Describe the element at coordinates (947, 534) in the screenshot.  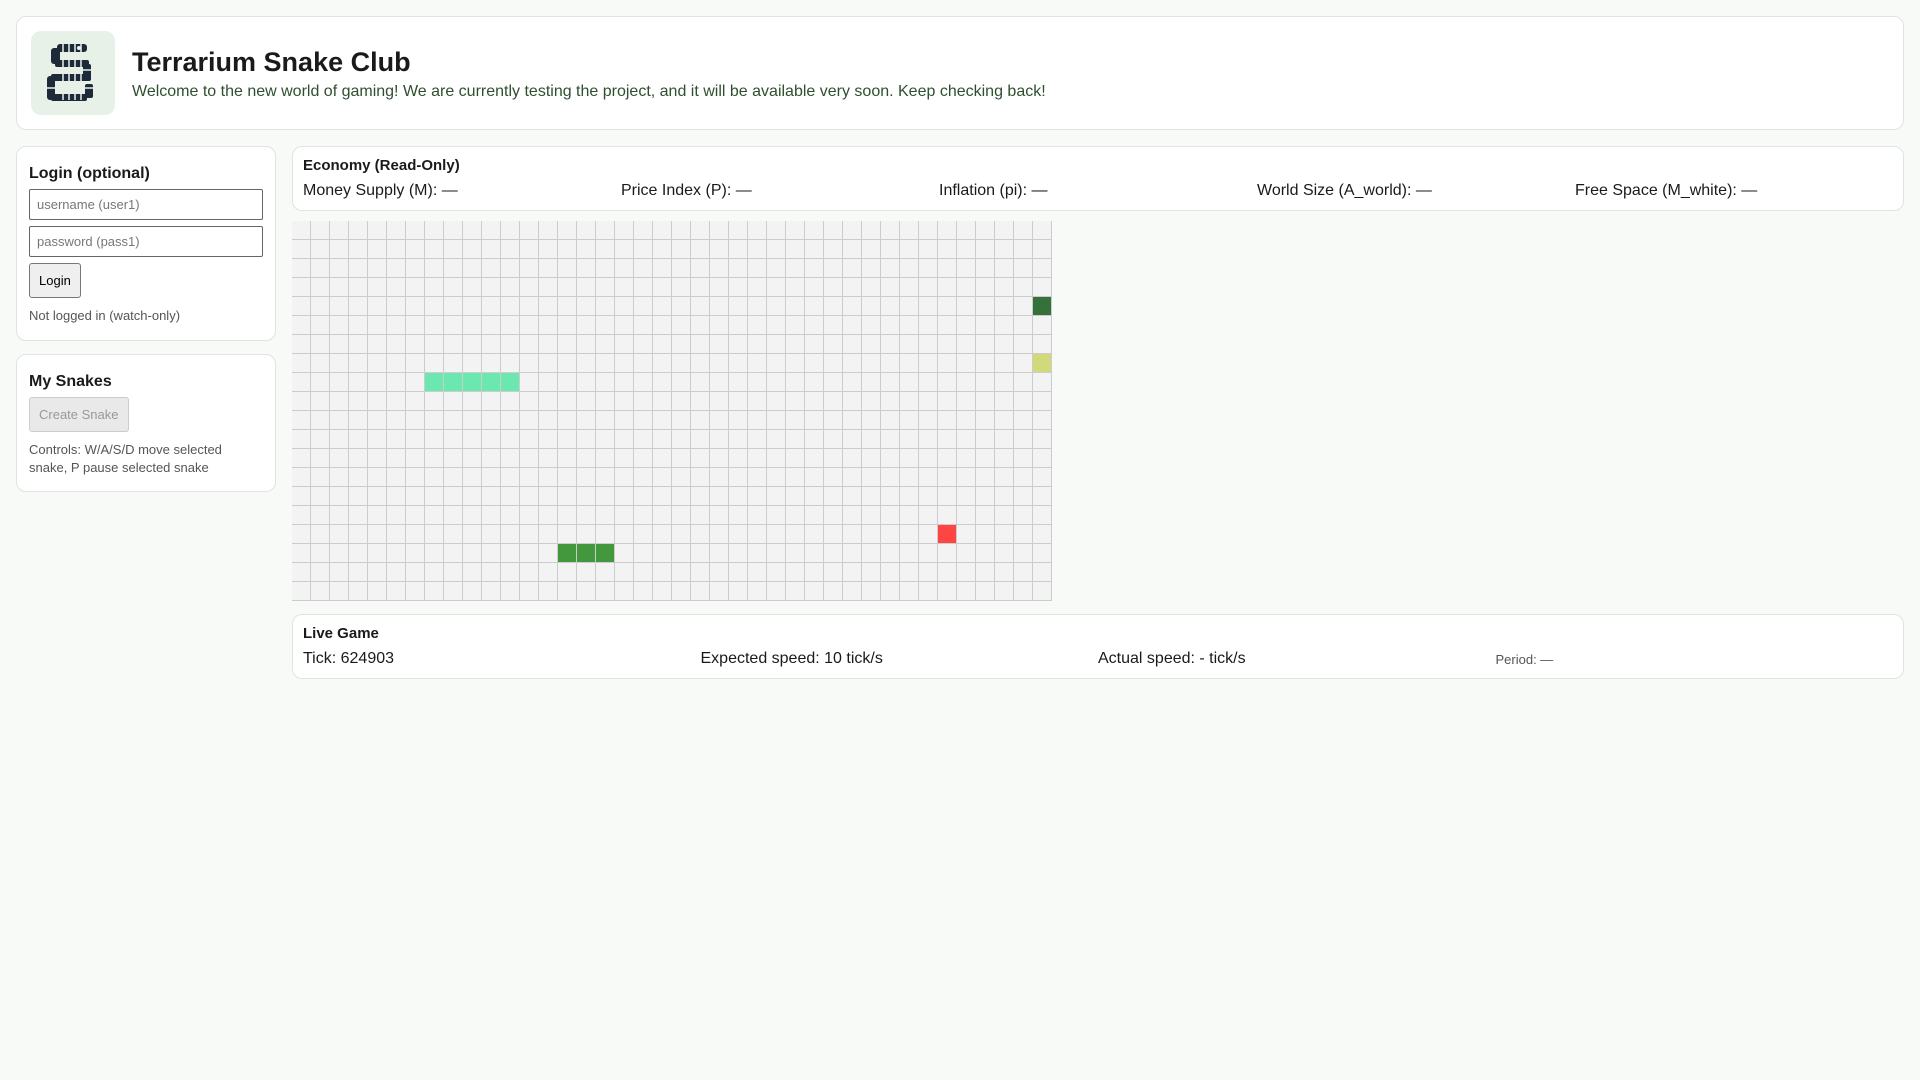
I see `occupied-cell` at that location.